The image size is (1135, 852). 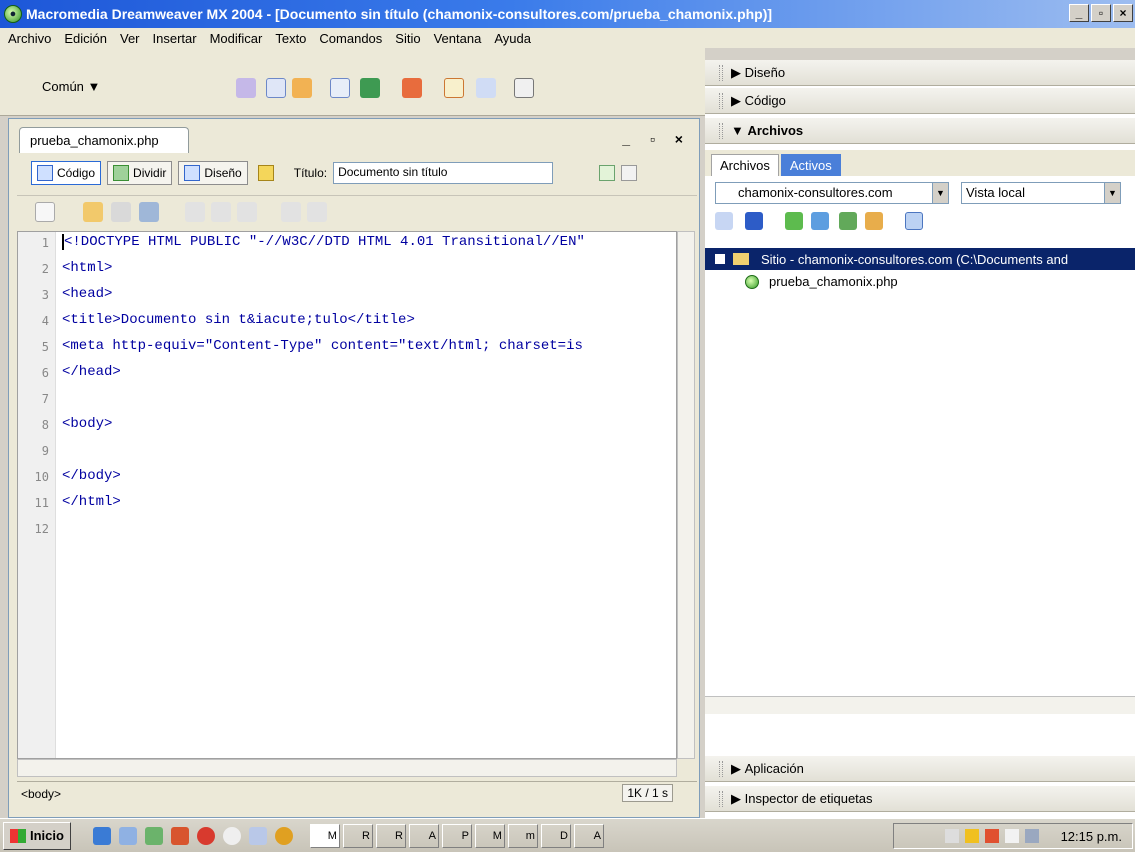 I want to click on menu-texto: Texto, so click(x=290, y=38).